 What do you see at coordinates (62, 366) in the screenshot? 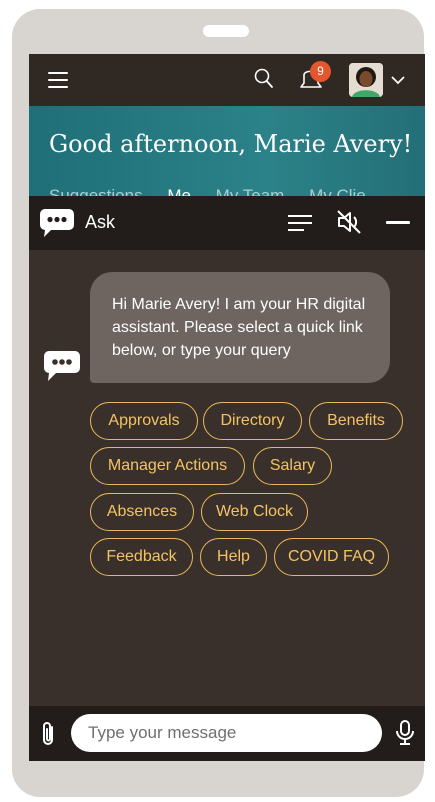
I see `bot-avatar-icon` at bounding box center [62, 366].